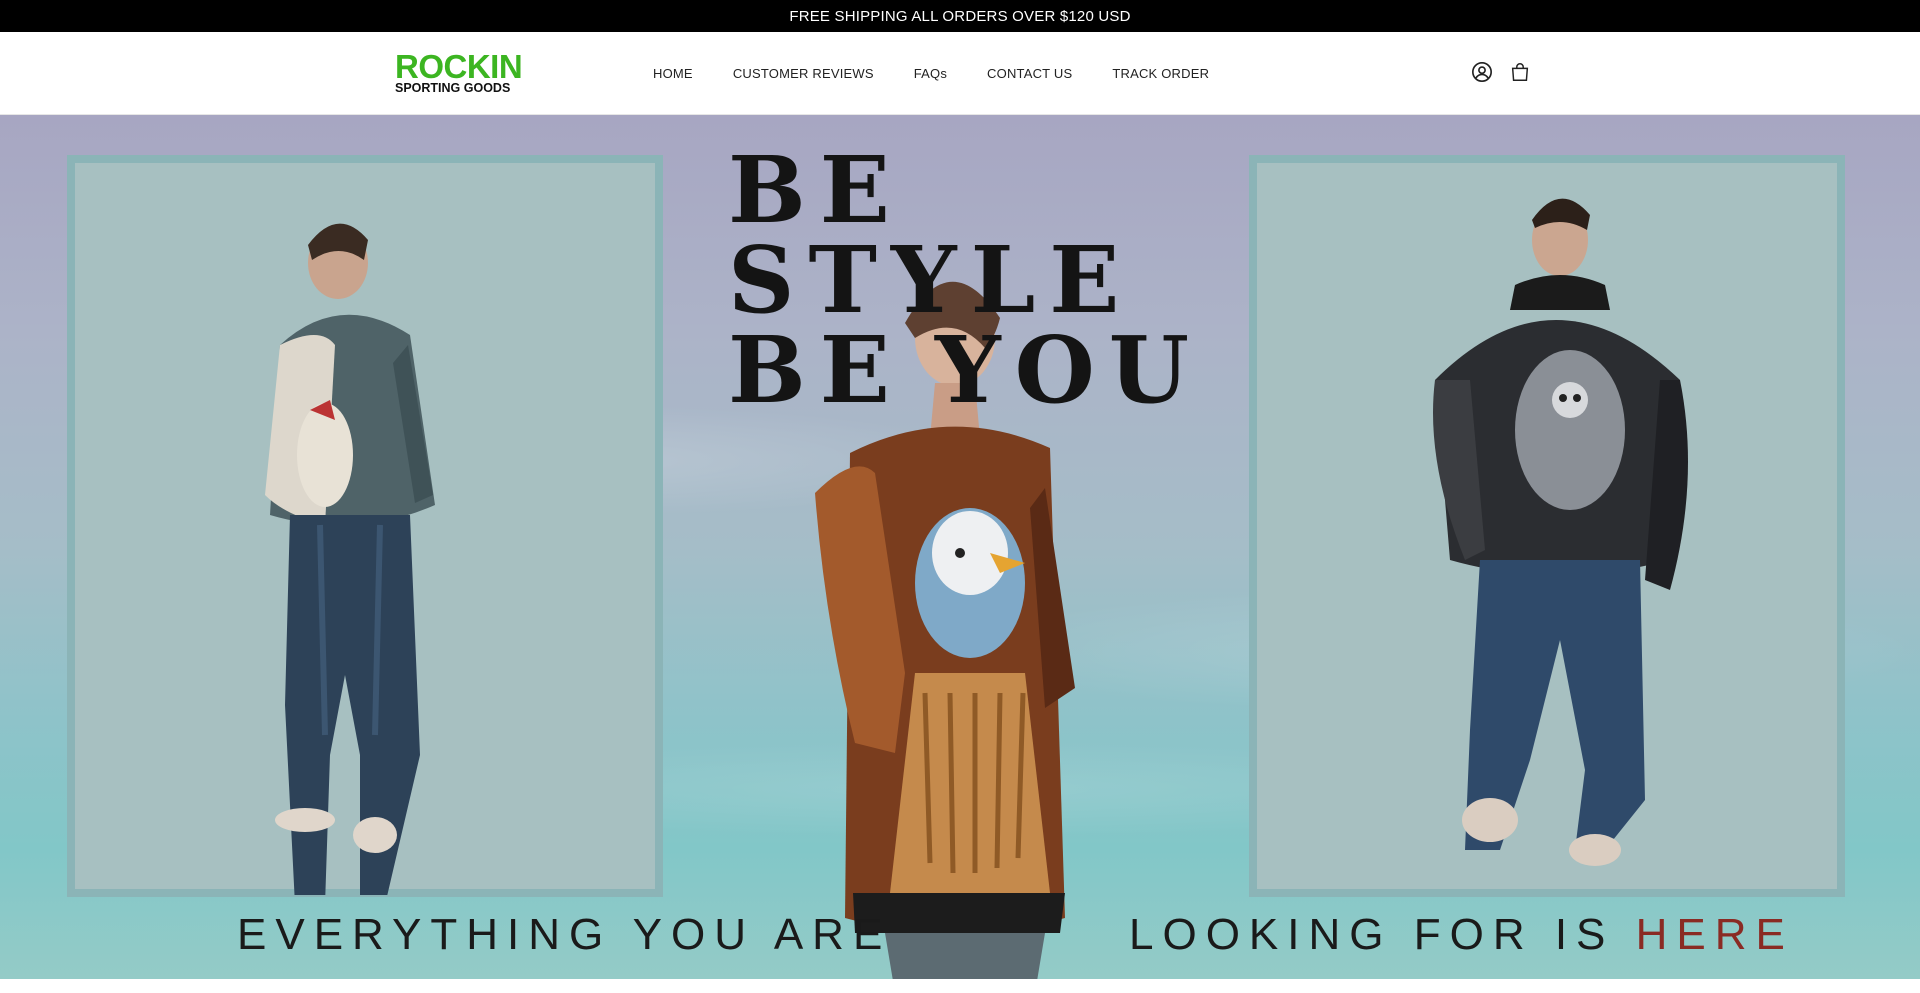  I want to click on nav-home: HOME, so click(673, 73).